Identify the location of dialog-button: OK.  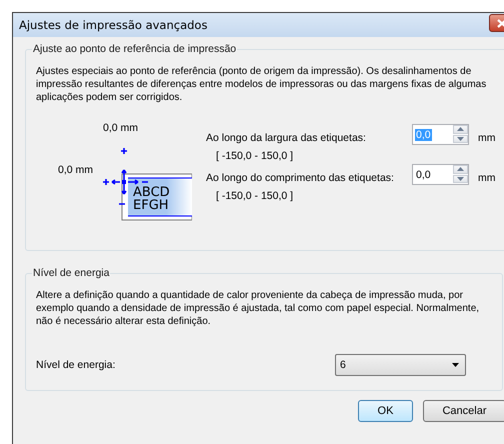
(385, 411).